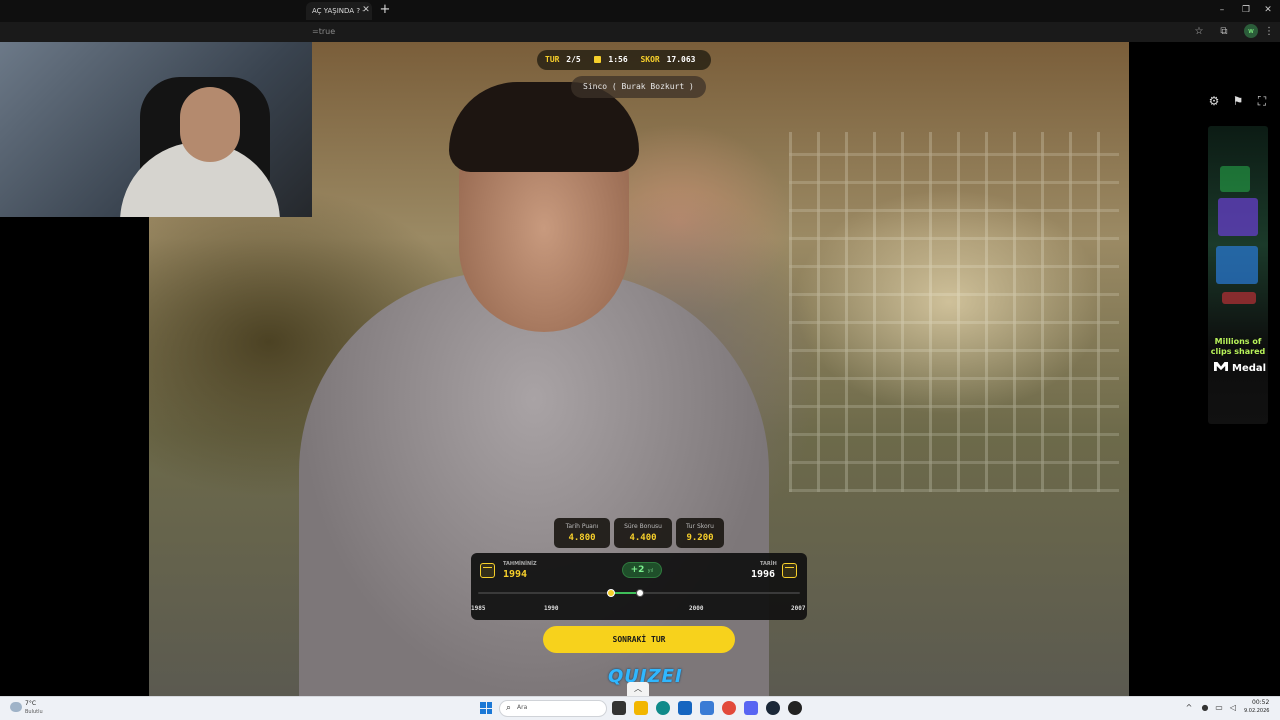 Image resolution: width=1280 pixels, height=720 pixels. What do you see at coordinates (486, 708) in the screenshot?
I see `start-button` at bounding box center [486, 708].